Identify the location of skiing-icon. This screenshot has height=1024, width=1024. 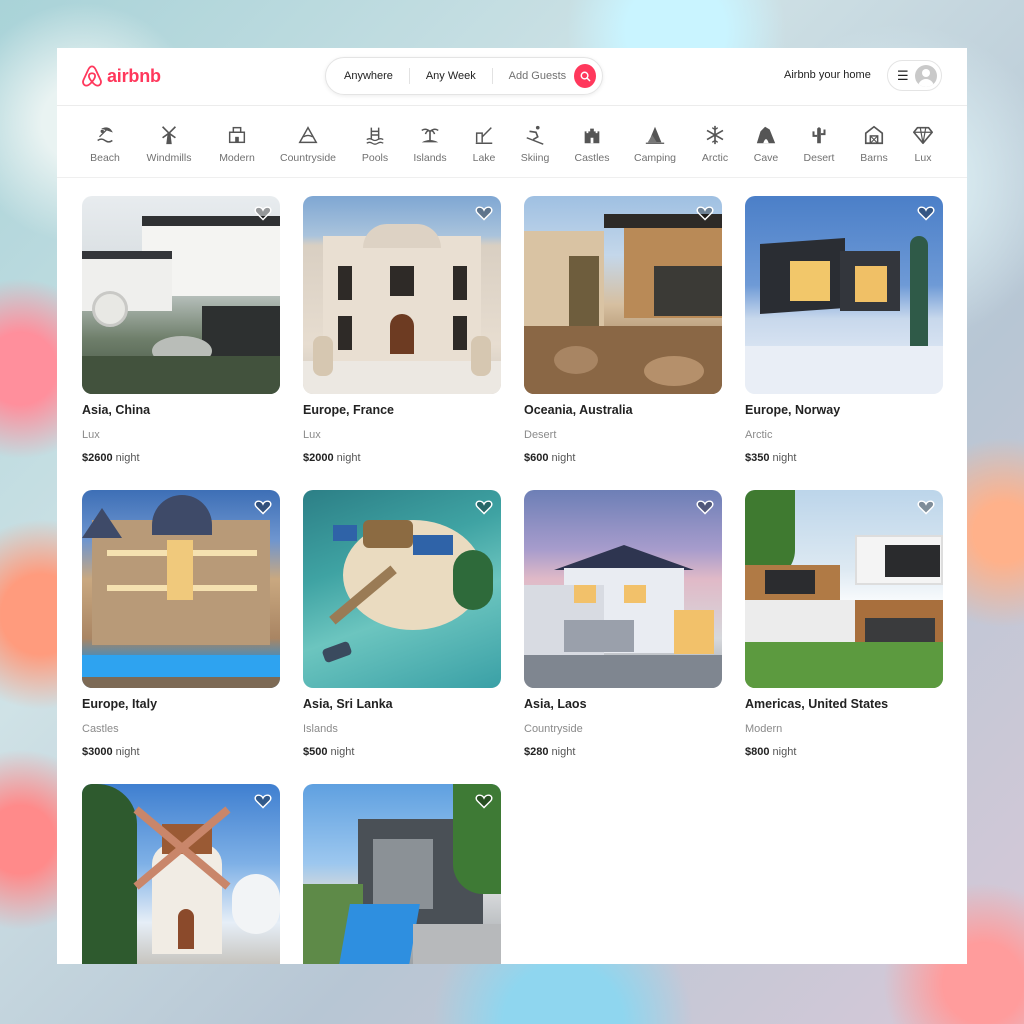
(535, 135).